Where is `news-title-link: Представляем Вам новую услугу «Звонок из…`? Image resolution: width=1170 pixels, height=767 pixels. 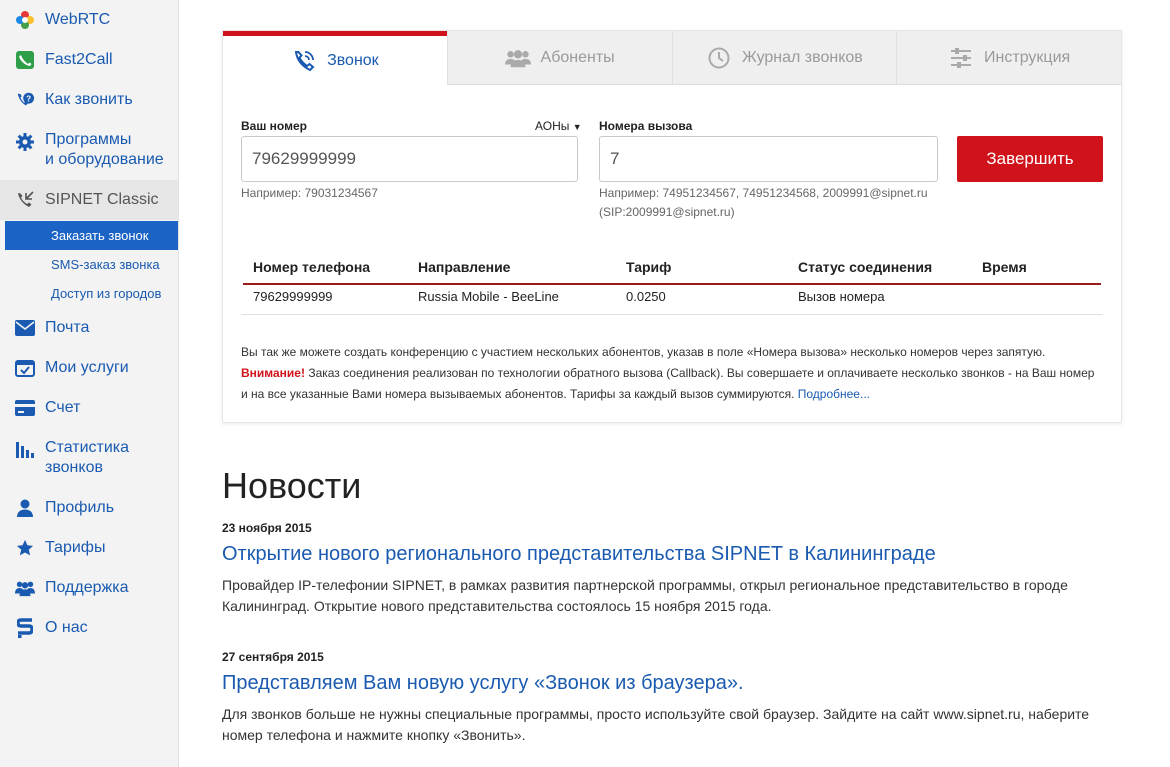
news-title-link: Представляем Вам новую услугу «Звонок из… is located at coordinates (483, 683).